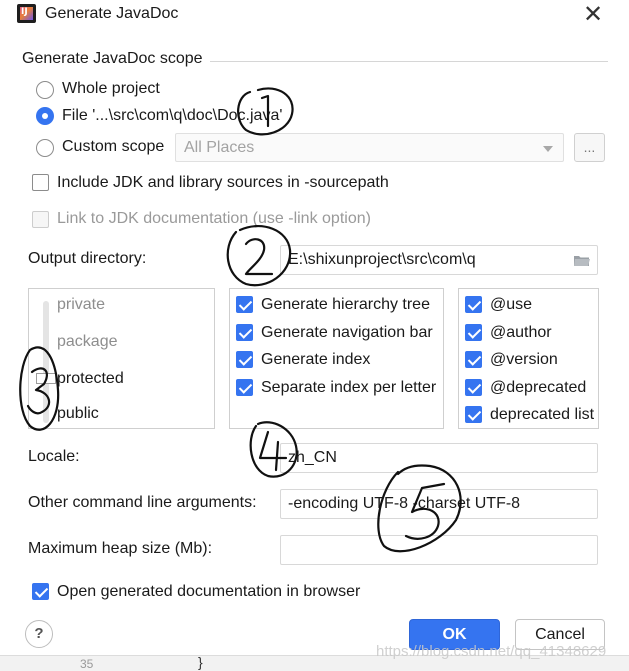  Describe the element at coordinates (142, 502) in the screenshot. I see `other-args-label: Other command line arguments:` at that location.